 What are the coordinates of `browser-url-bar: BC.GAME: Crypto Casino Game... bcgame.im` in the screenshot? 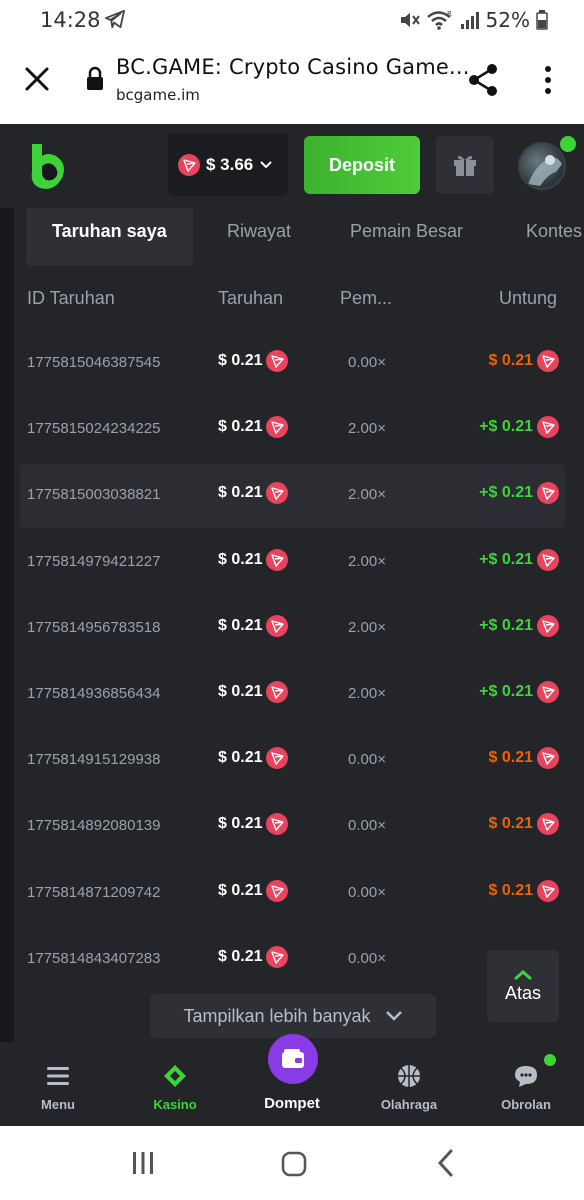 It's located at (292, 82).